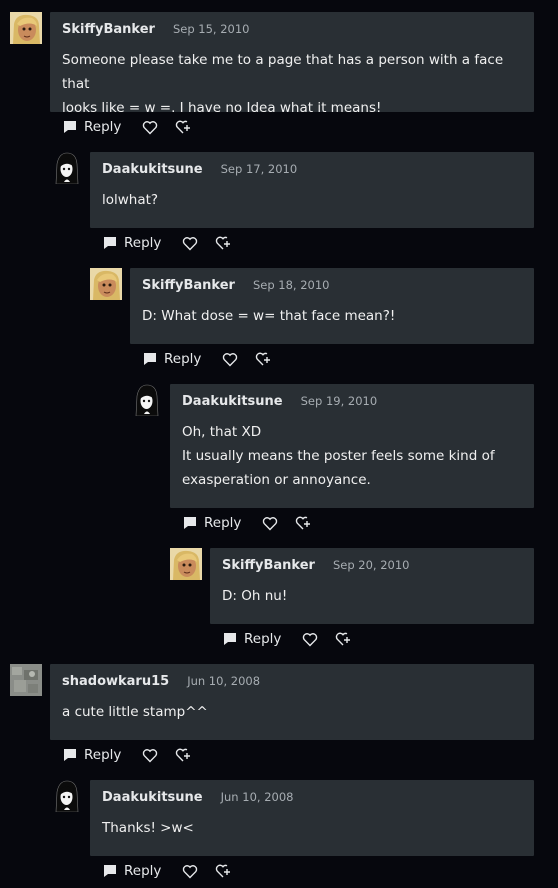  What do you see at coordinates (292, 712) in the screenshot?
I see `comment-body: a cute little stamp^^` at bounding box center [292, 712].